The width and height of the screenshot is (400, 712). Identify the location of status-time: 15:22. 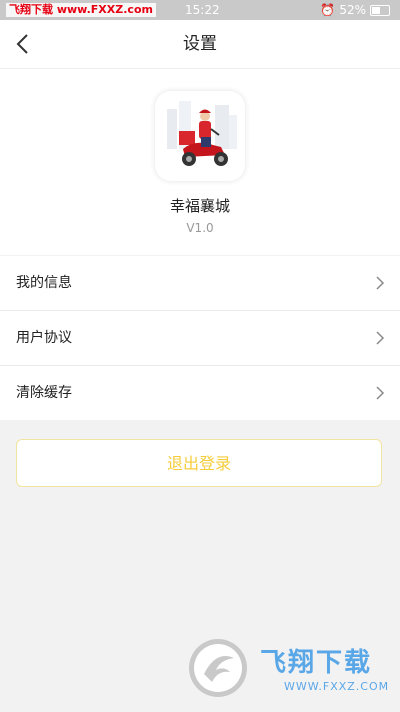
(202, 10).